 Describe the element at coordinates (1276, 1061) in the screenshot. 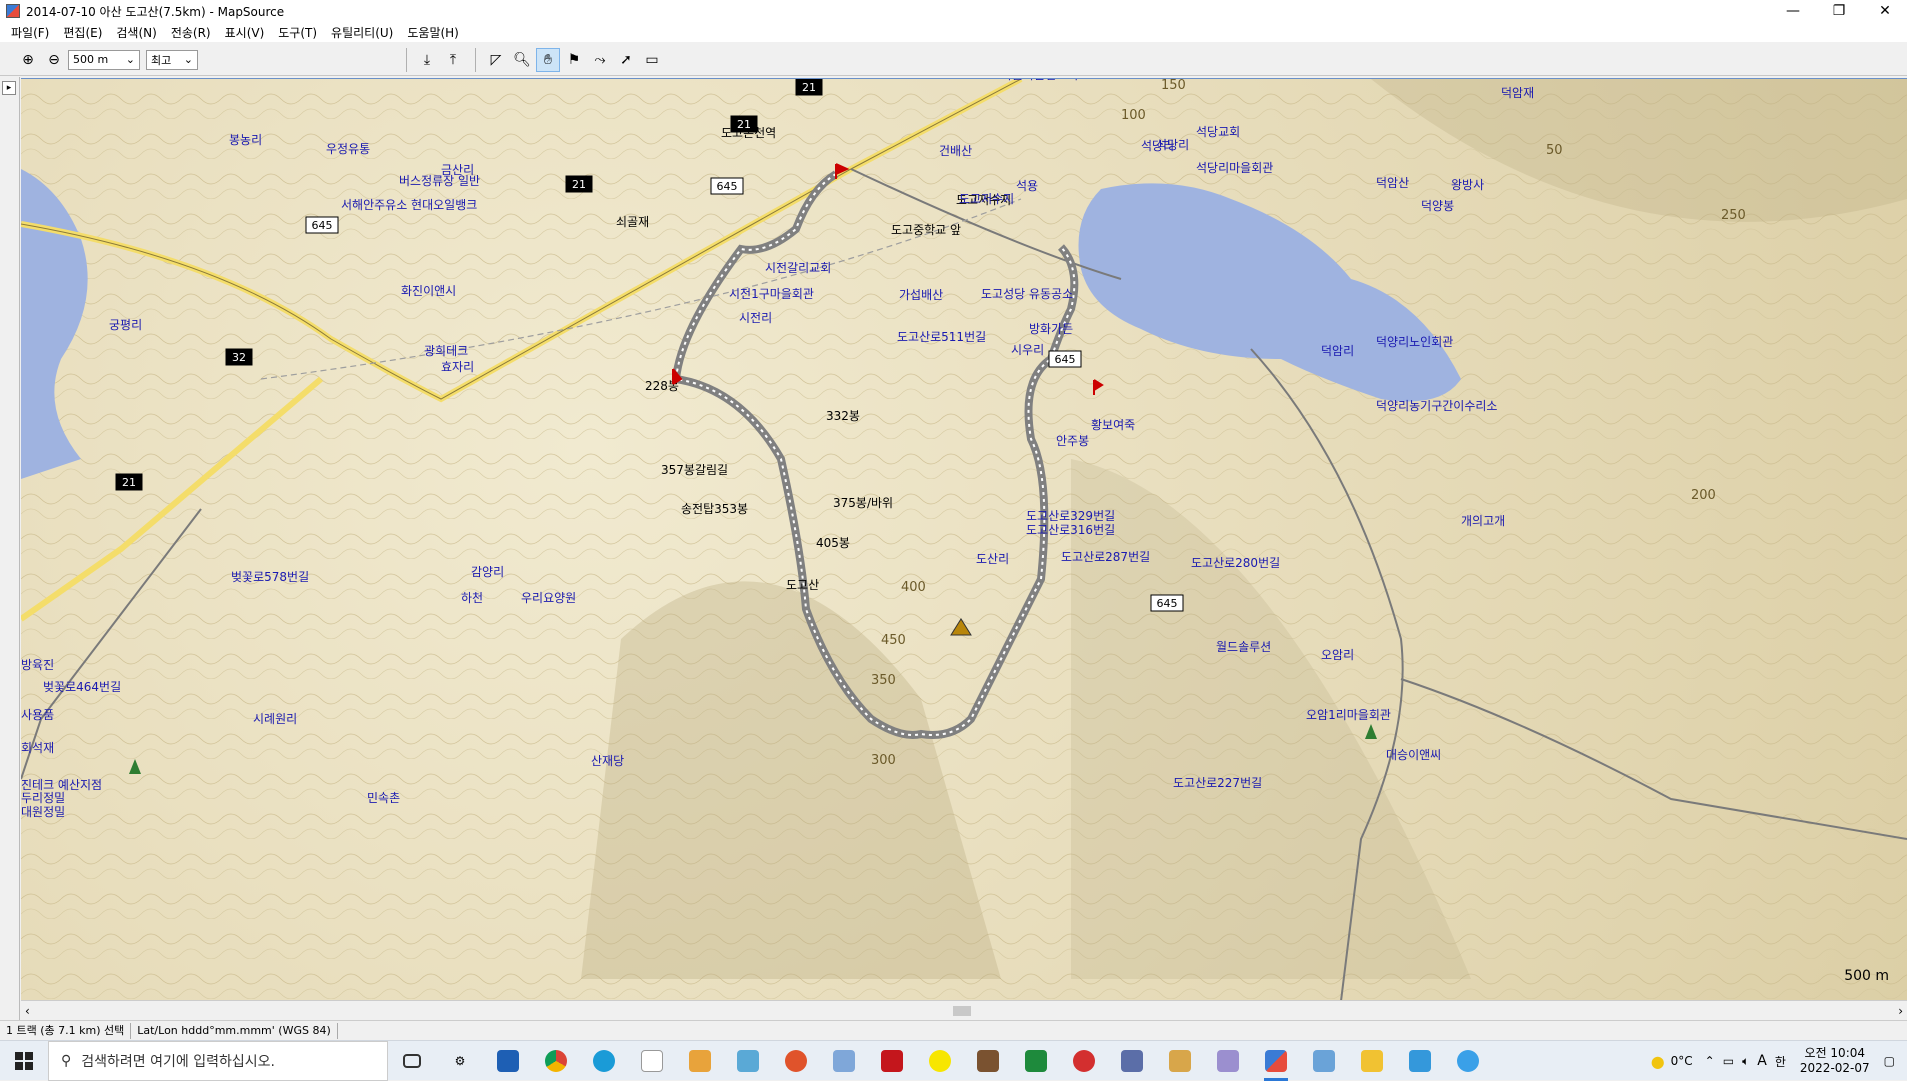

I see `mapsource-task-icon` at that location.